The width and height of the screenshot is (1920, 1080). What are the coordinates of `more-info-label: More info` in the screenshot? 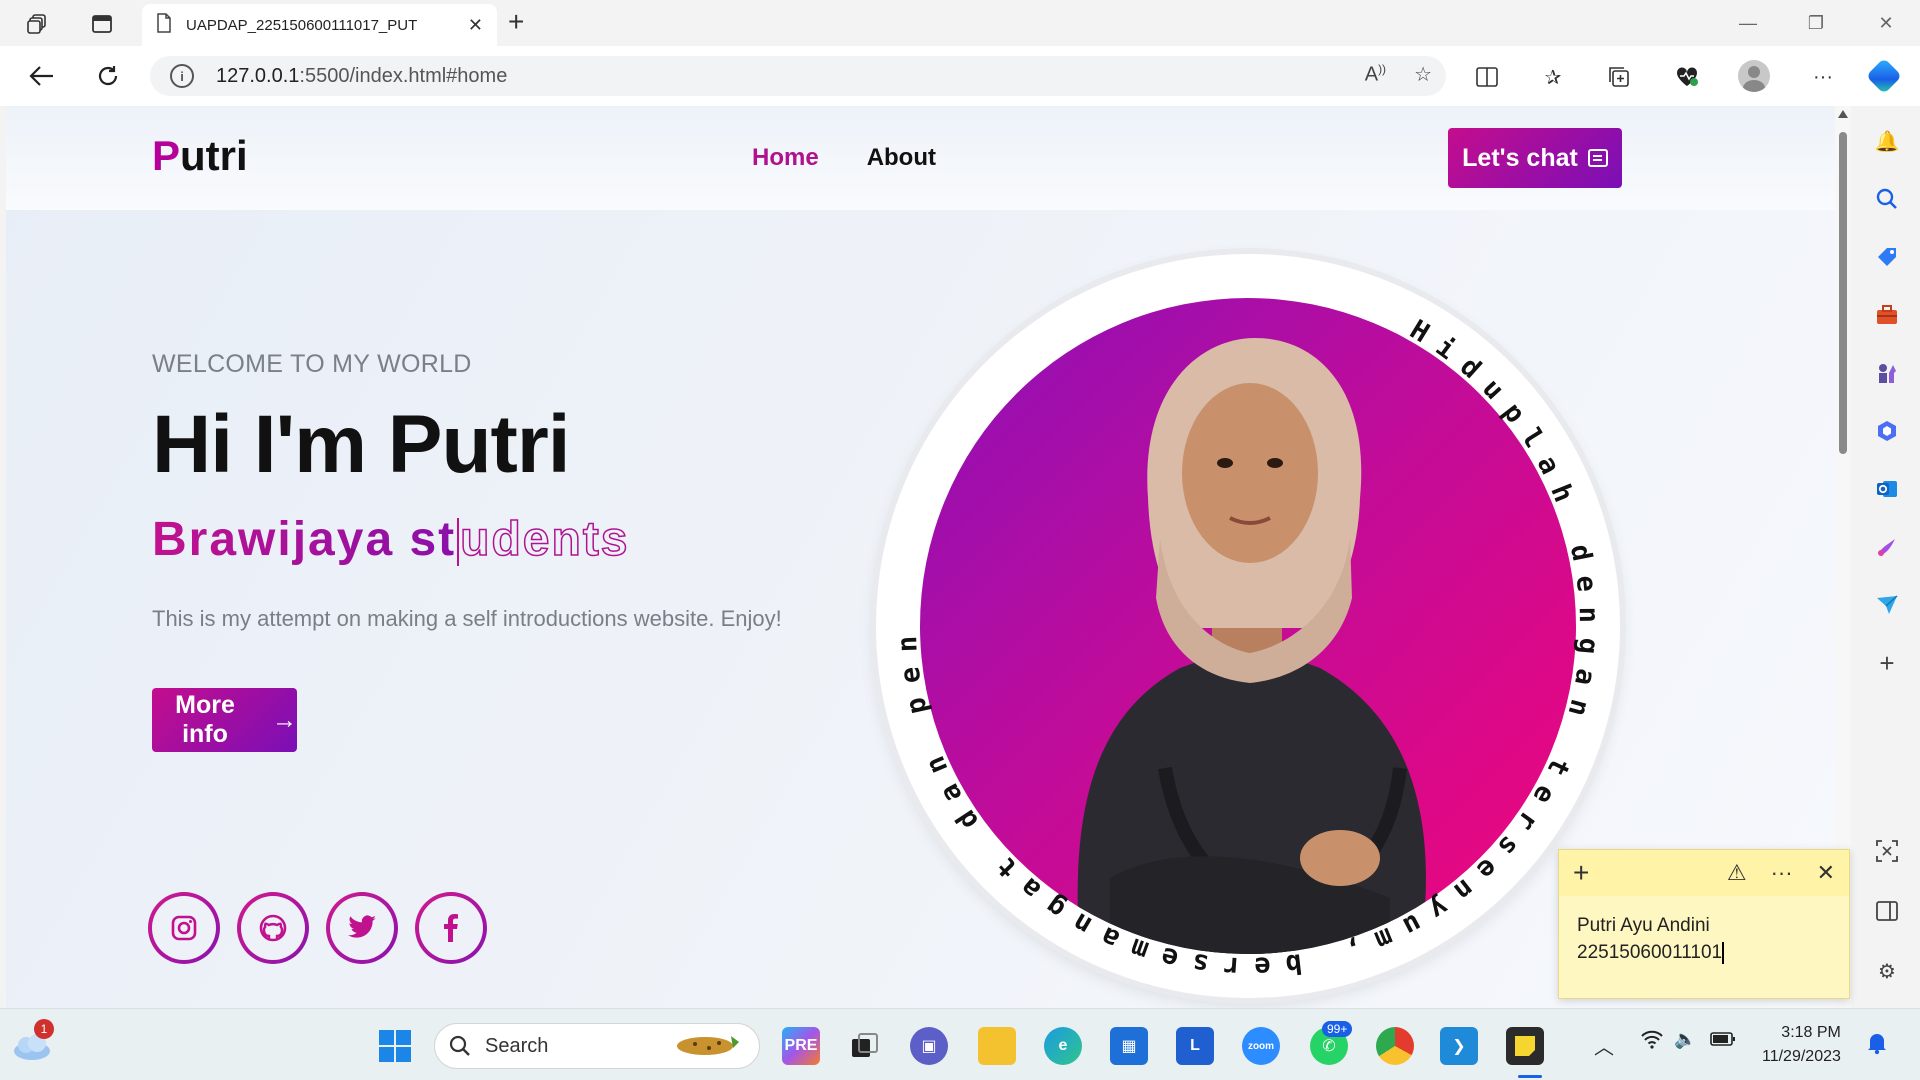 It's located at (205, 719).